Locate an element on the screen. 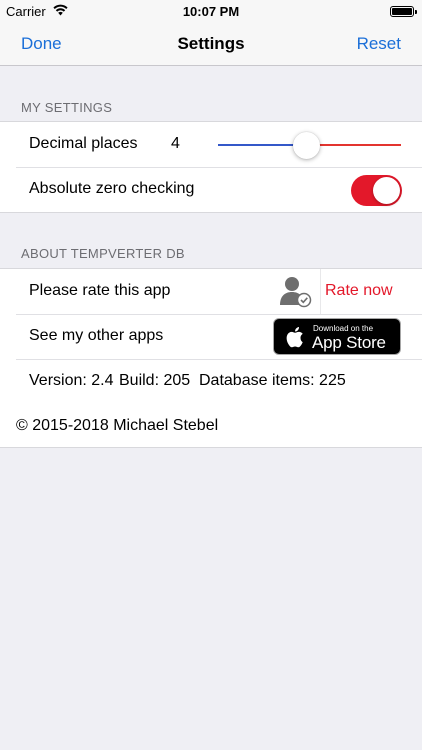 This screenshot has height=750, width=422. rate-app-row: Please rate this app Rate now is located at coordinates (211, 291).